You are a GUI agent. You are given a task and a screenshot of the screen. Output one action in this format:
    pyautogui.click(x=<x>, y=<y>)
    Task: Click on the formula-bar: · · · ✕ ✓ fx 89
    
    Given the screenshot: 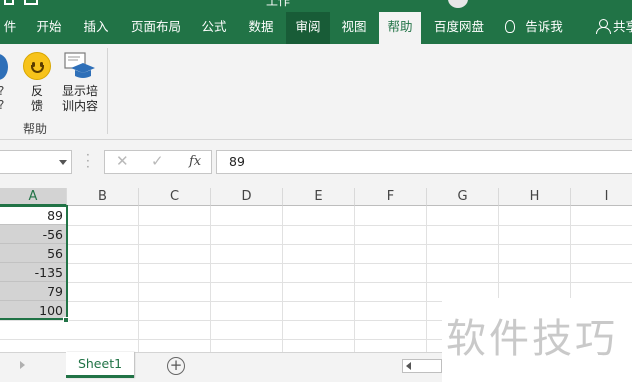 What is the action you would take?
    pyautogui.click(x=316, y=164)
    